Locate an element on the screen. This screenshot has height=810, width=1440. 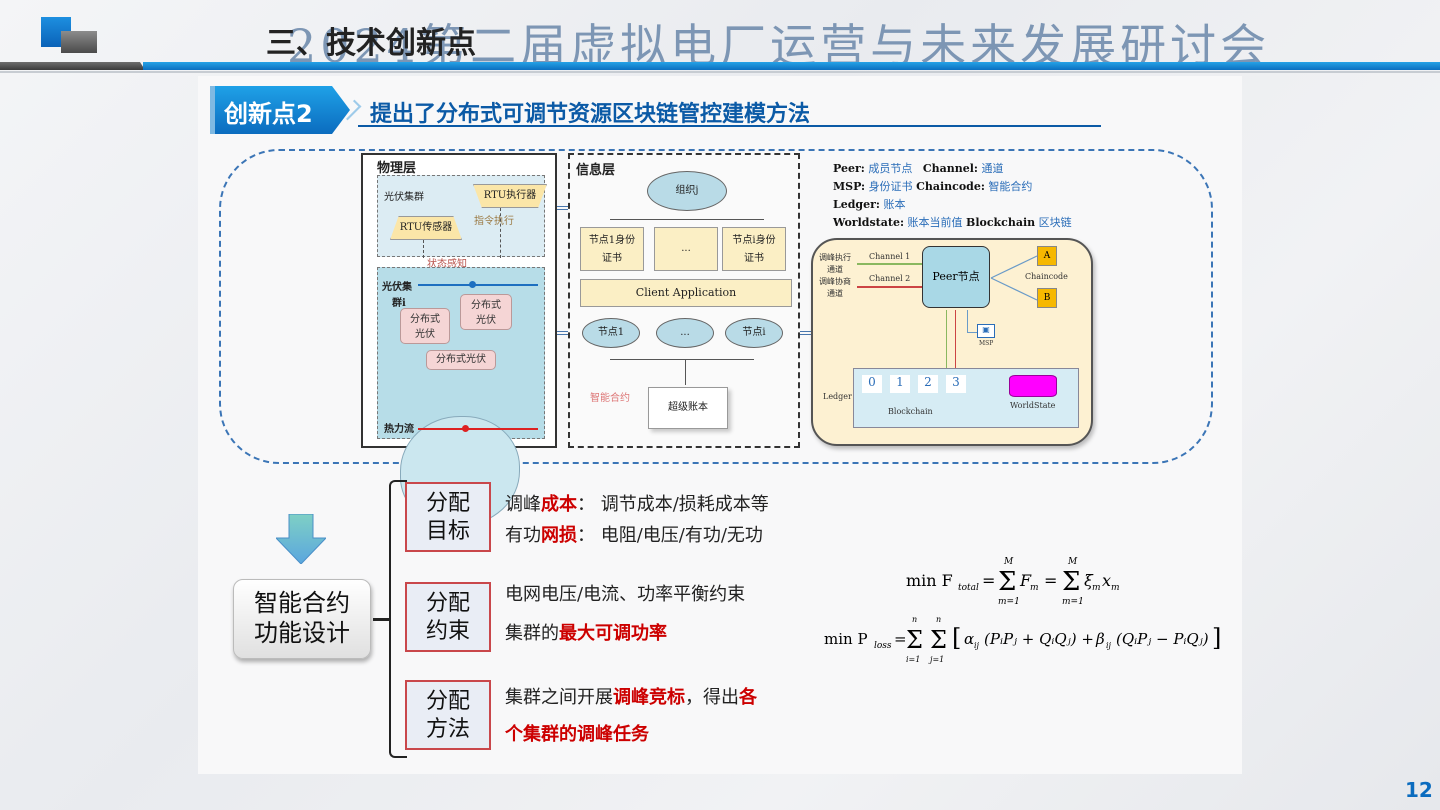
ledger-arrow is located at coordinates (685, 372).